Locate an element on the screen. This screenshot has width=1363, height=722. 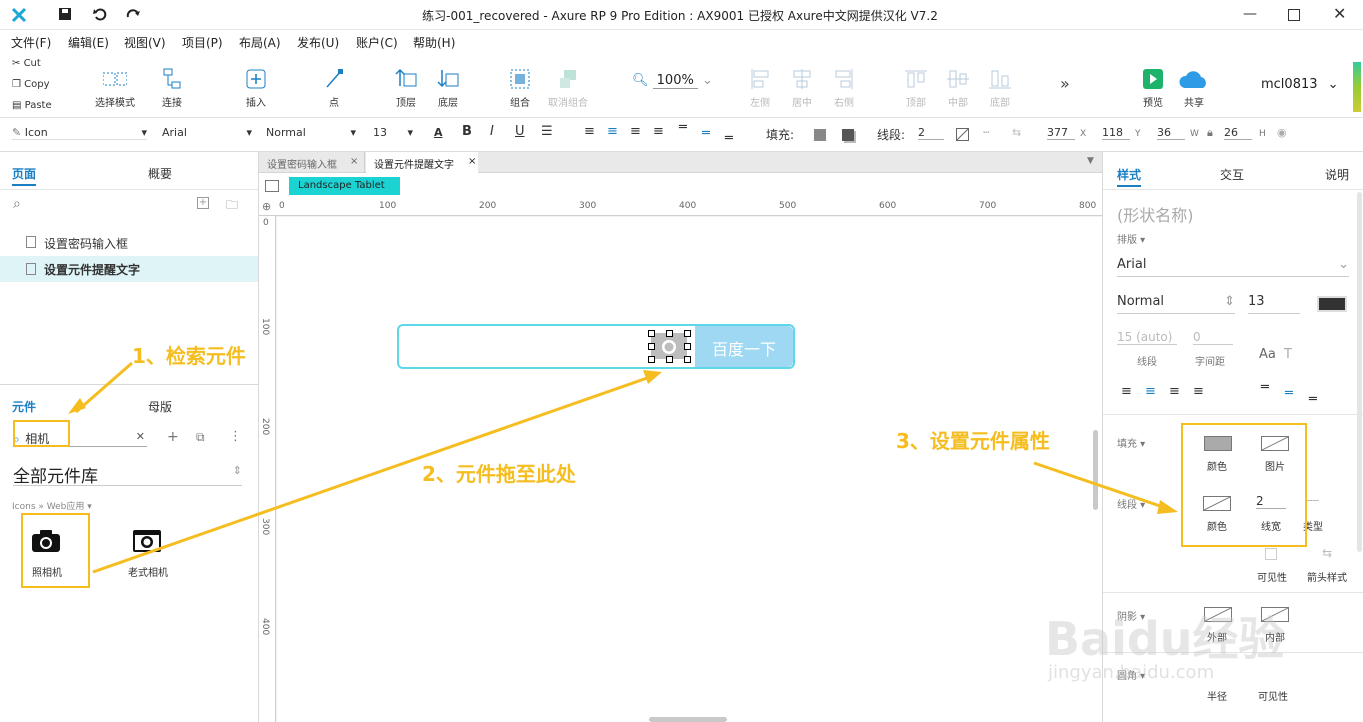
bottom-layer-button: 底层 is located at coordinates (448, 88).